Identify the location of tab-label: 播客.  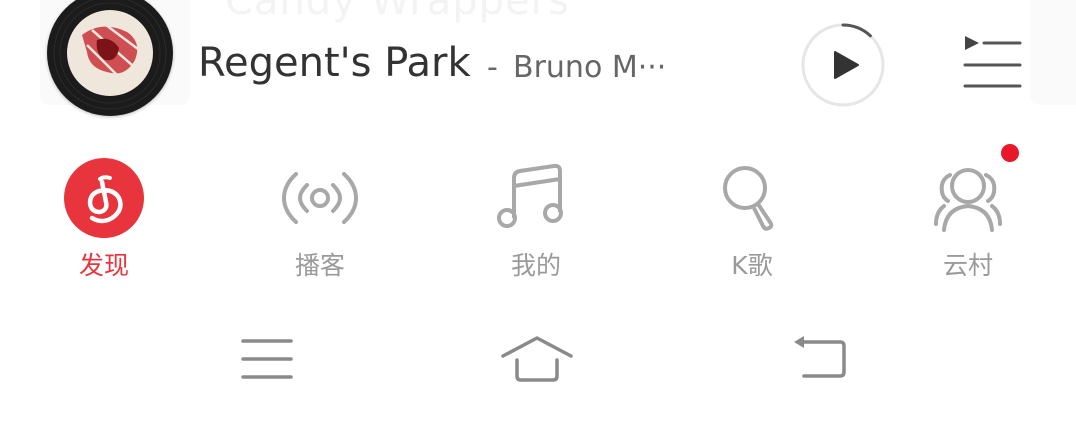
(319, 265).